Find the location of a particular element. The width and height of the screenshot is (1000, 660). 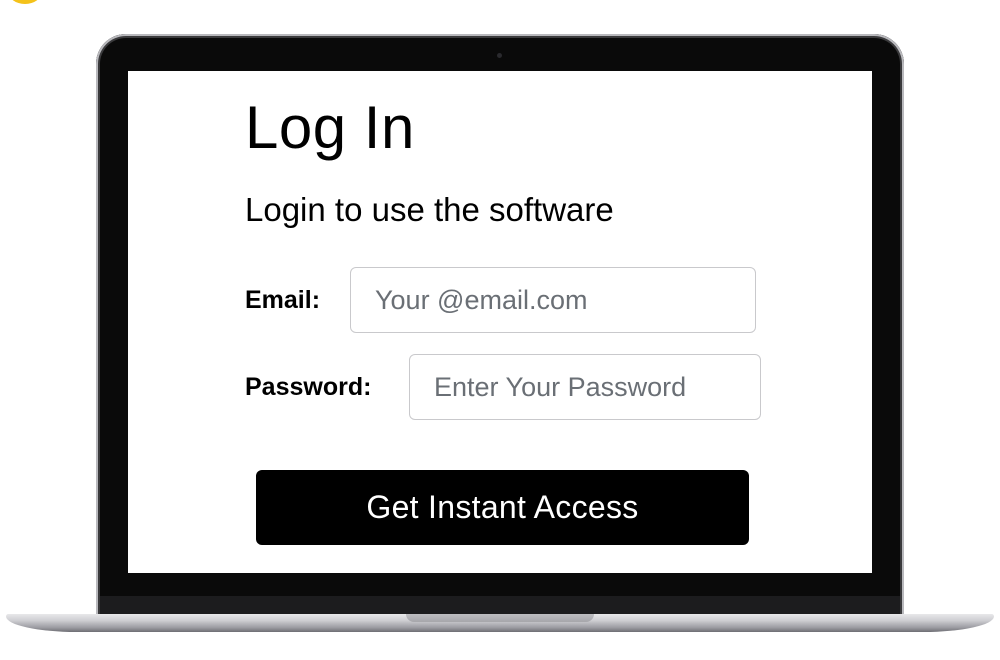

email-label: Email: is located at coordinates (283, 300).